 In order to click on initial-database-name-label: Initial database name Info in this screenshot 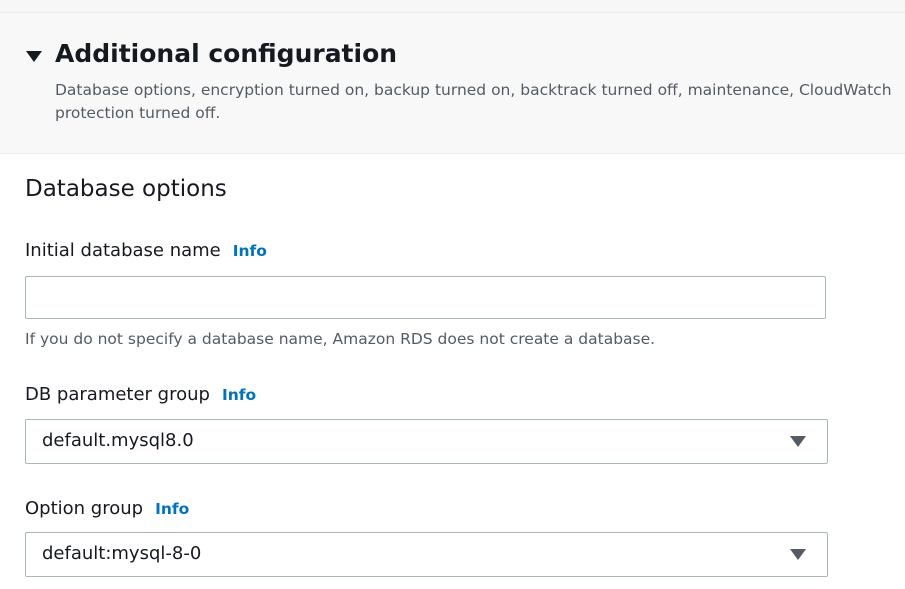, I will do `click(146, 250)`.